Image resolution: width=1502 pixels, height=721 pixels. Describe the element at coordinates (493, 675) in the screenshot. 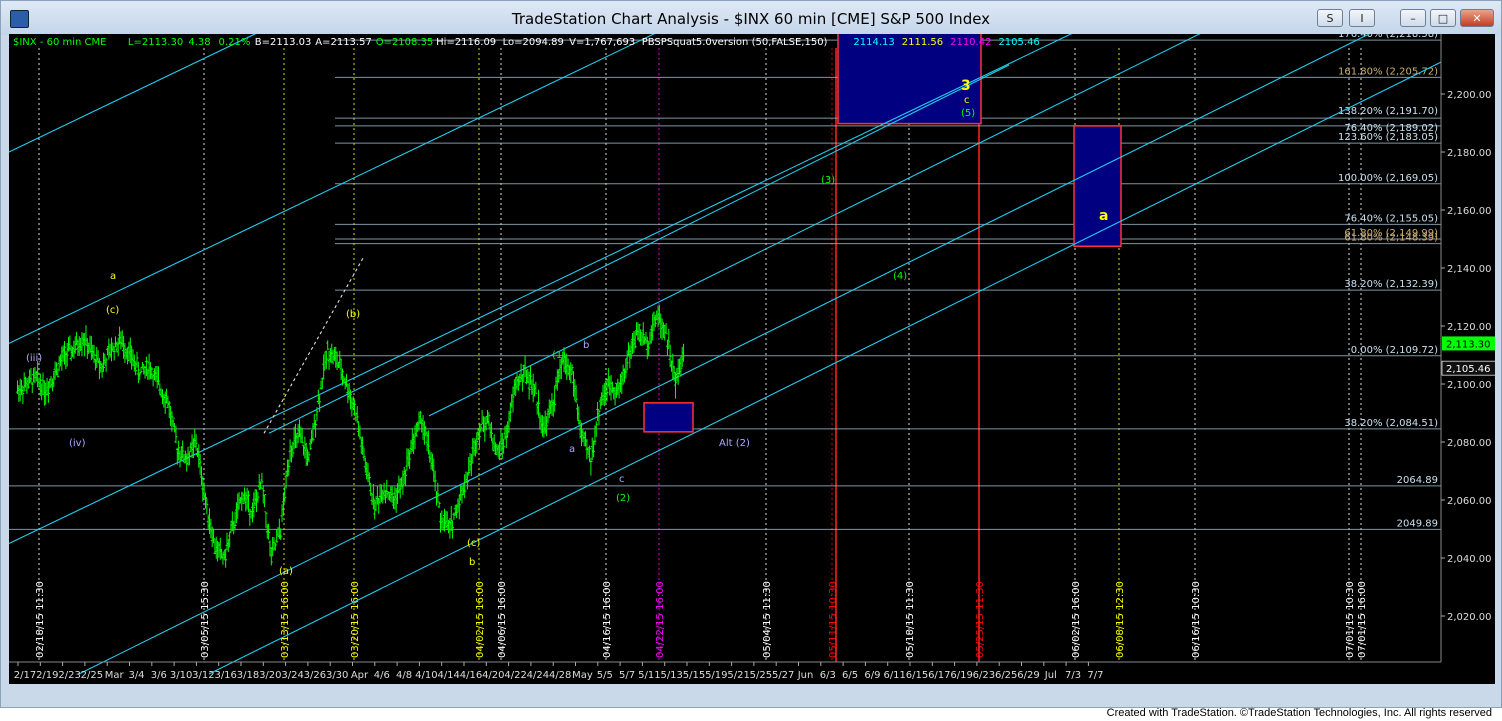

I see `time-axis-label: 4/20` at that location.